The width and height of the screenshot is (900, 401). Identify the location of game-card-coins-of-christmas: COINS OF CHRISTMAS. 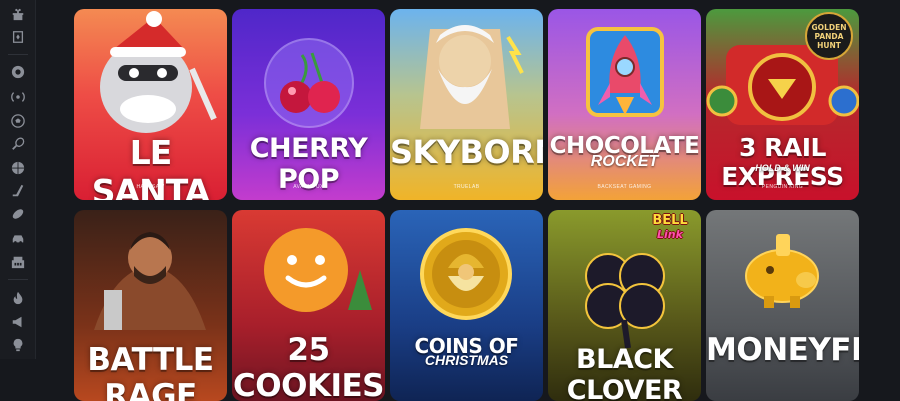
(466, 305).